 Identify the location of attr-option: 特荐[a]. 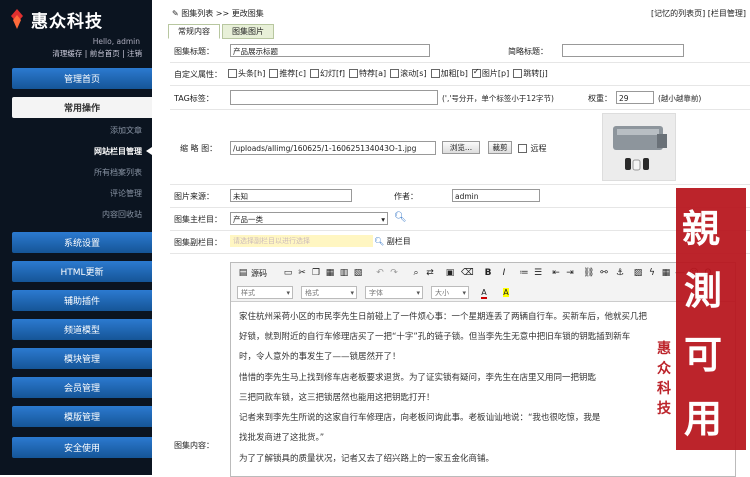
(367, 73).